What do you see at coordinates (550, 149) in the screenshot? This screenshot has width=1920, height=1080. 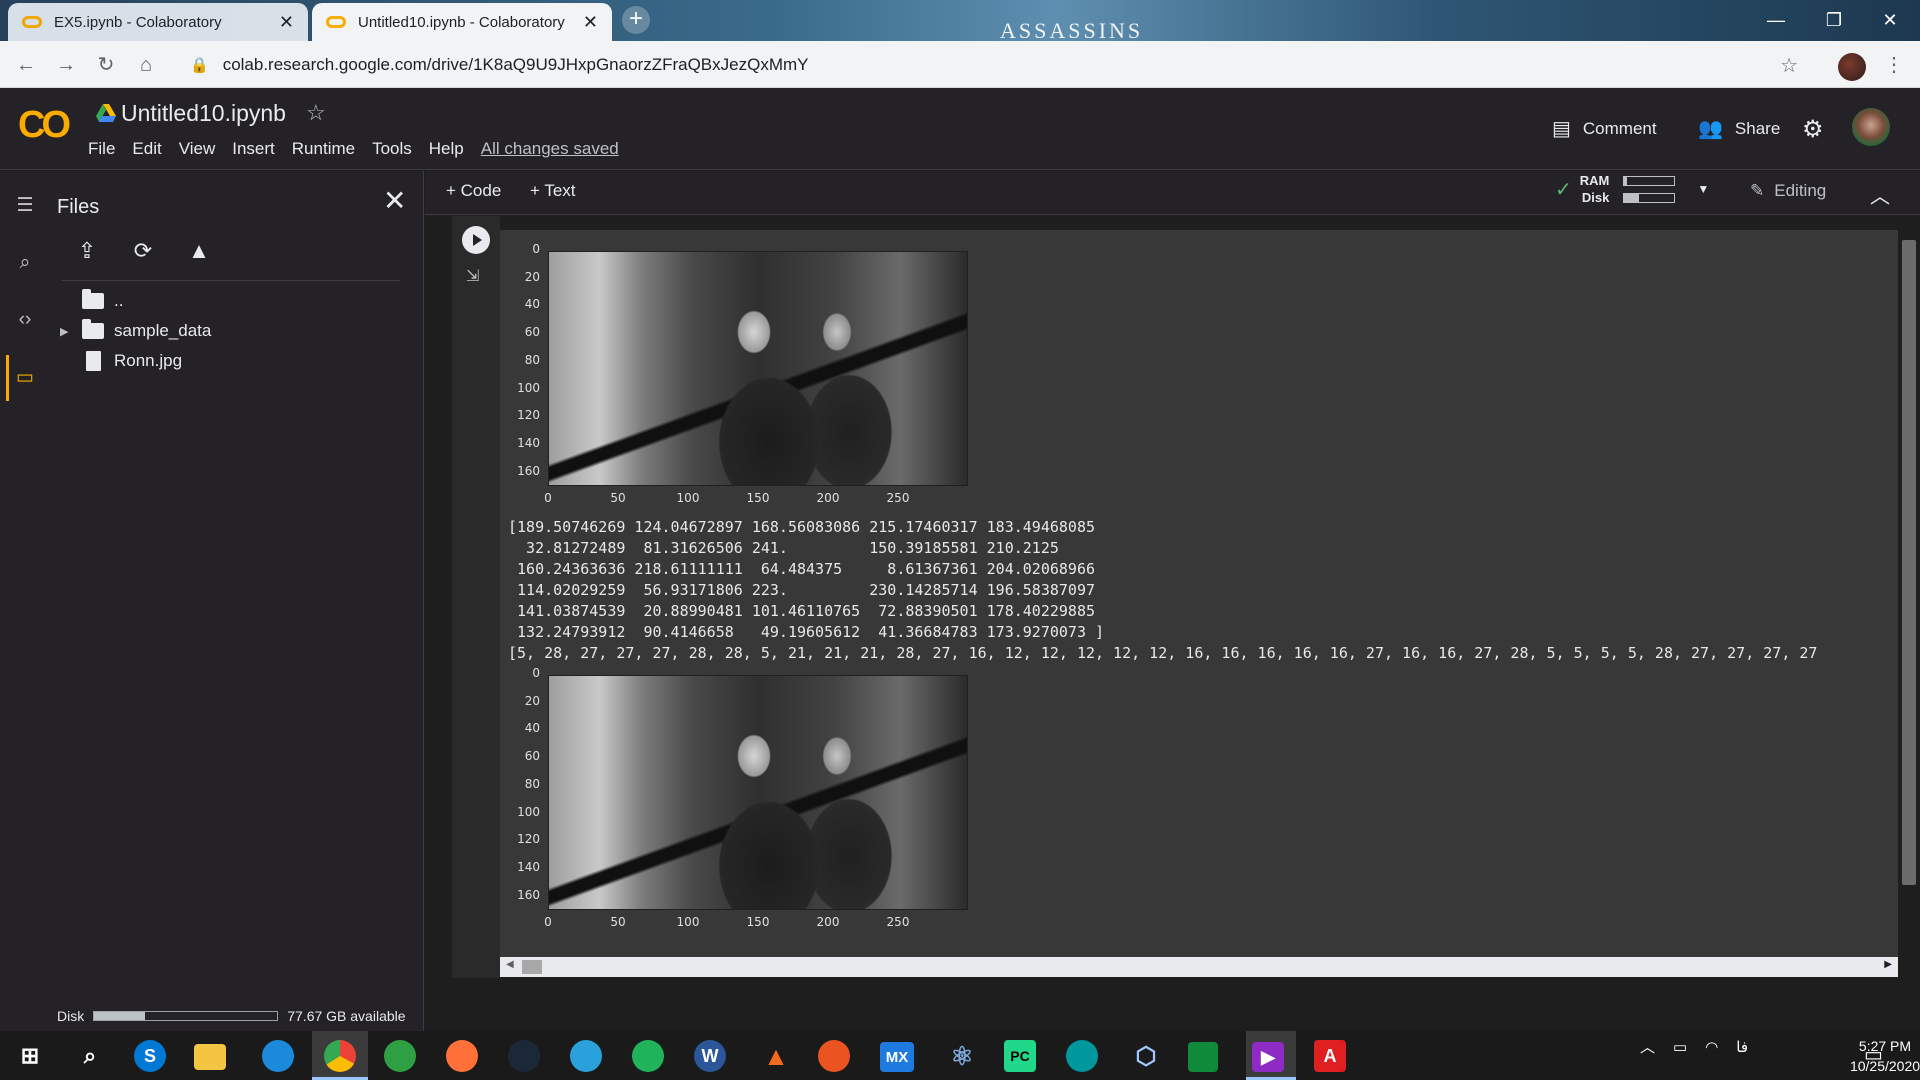 I see `save-status-link: All changes saved` at bounding box center [550, 149].